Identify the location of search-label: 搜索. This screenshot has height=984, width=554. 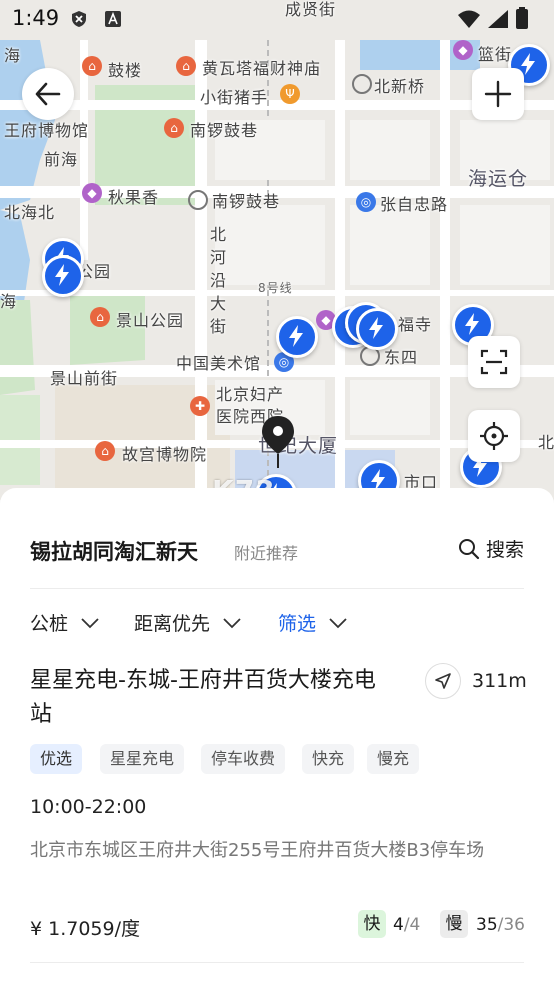
(504, 550).